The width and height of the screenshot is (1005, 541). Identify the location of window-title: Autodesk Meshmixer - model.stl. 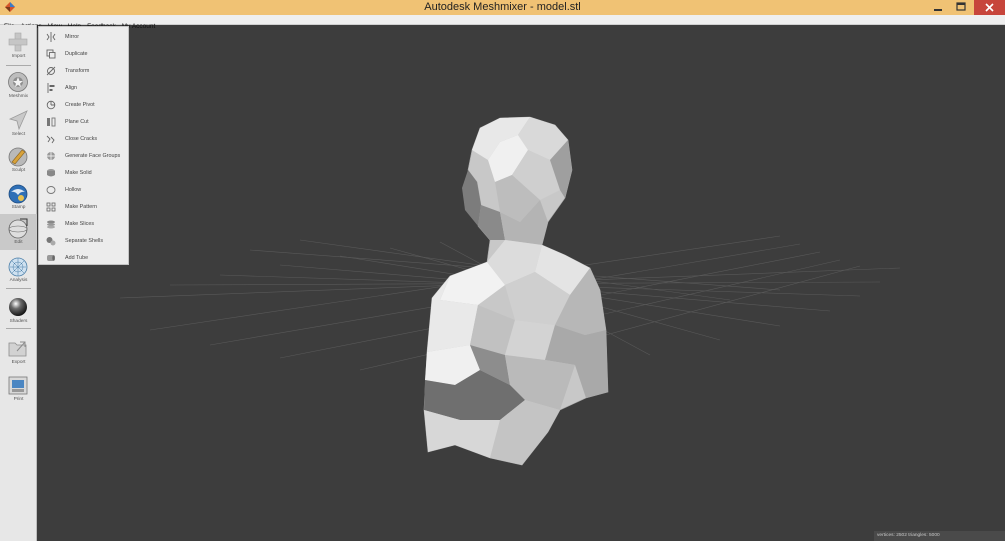
(502, 7).